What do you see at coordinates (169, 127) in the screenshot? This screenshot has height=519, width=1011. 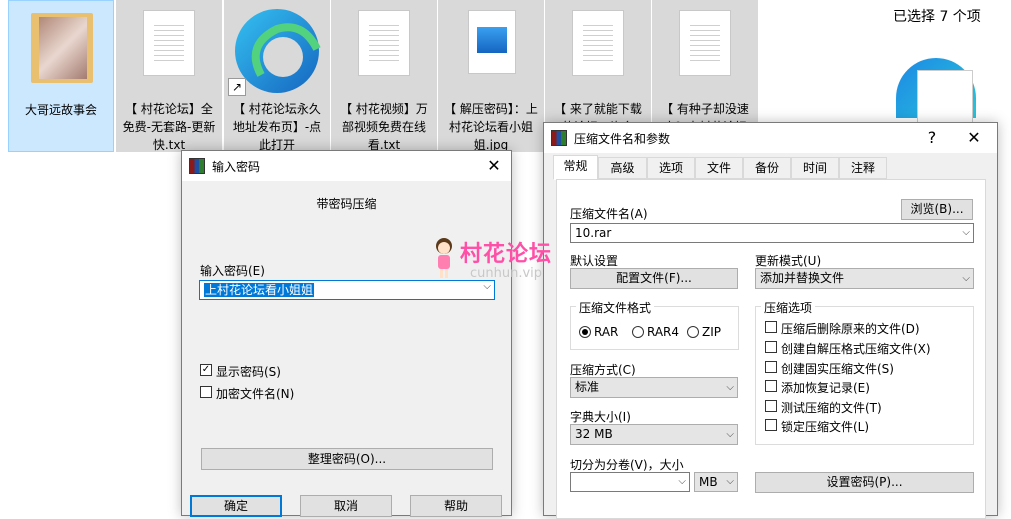 I see `file-label: 【 村花论坛】全免费-无套路-更新快.txt` at bounding box center [169, 127].